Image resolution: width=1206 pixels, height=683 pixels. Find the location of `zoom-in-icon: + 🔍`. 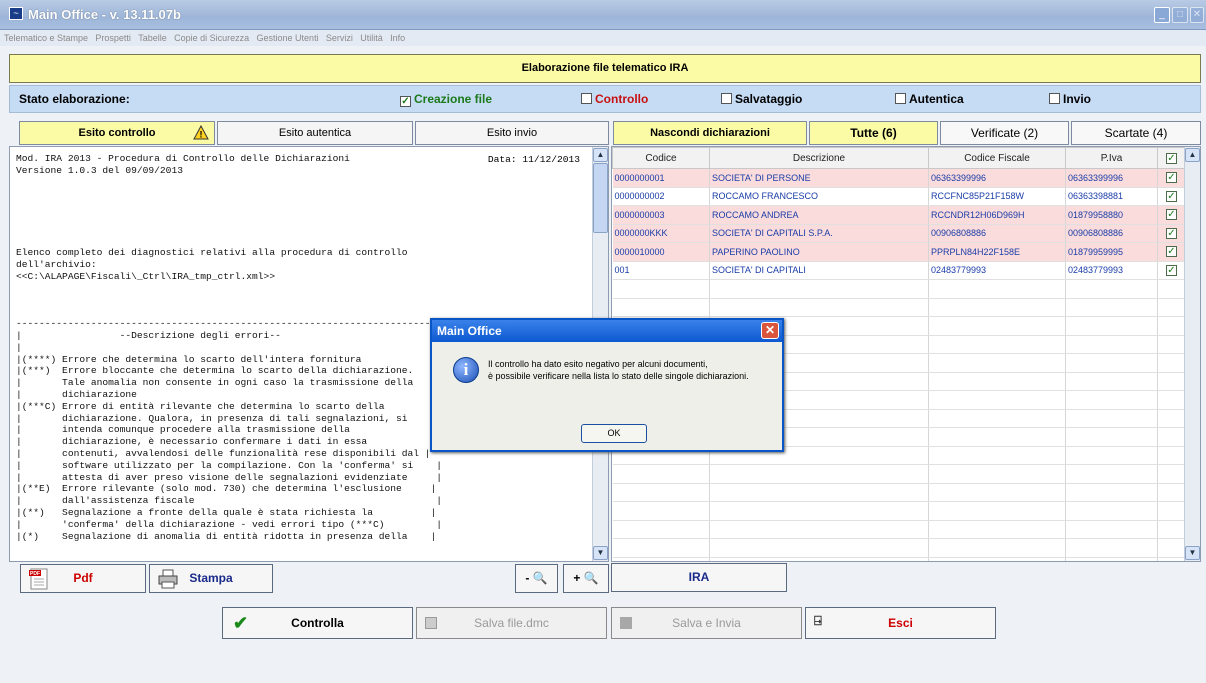

zoom-in-icon: + 🔍 is located at coordinates (586, 578).